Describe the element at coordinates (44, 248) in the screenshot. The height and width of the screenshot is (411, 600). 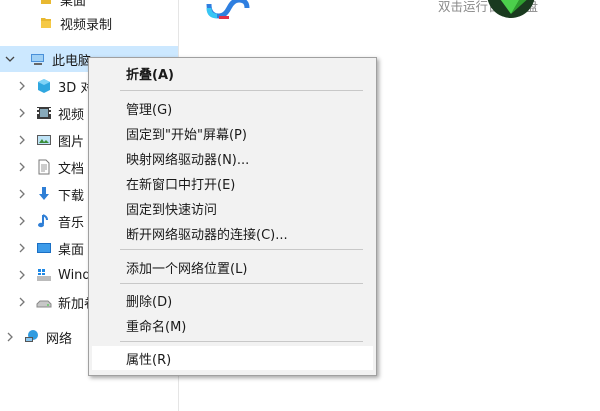
I see `desktop-icon` at that location.